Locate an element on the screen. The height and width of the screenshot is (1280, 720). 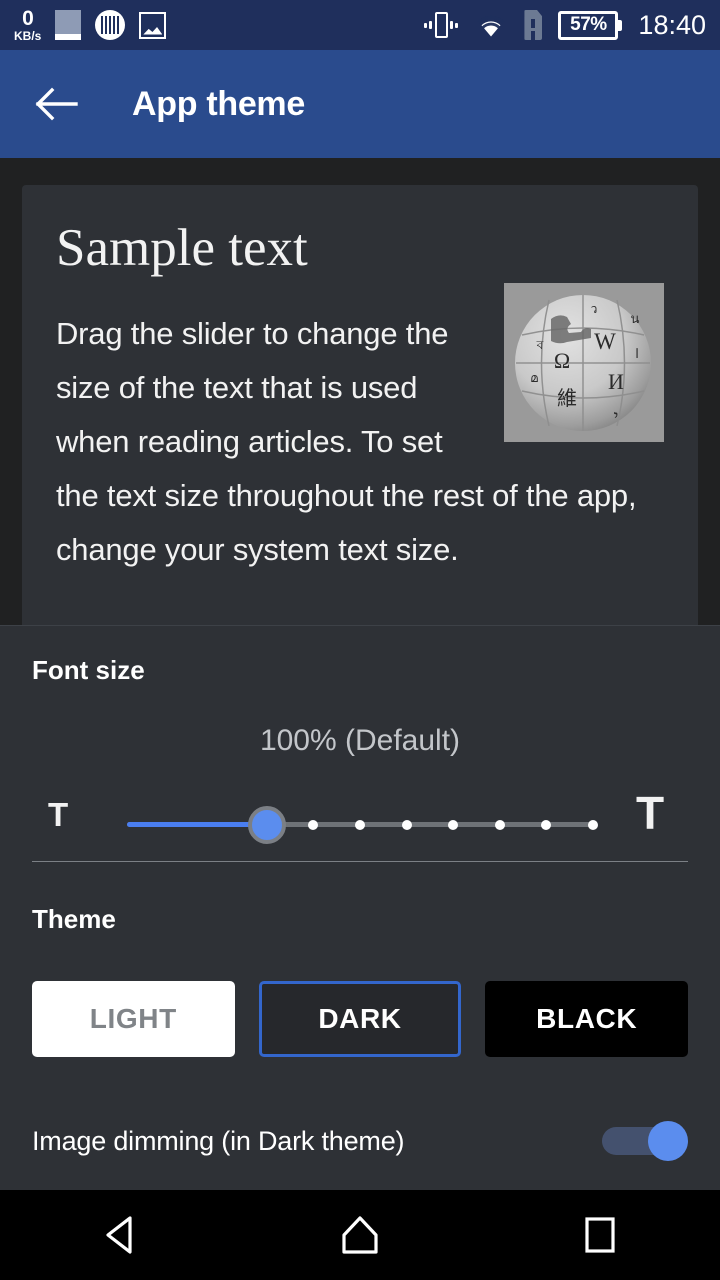
nav-home-icon is located at coordinates (360, 1235).